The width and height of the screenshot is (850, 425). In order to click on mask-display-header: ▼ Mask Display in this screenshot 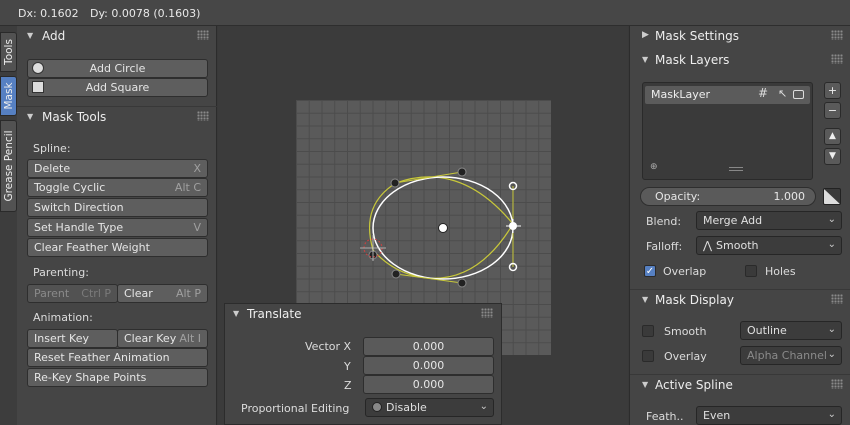, I will do `click(740, 300)`.